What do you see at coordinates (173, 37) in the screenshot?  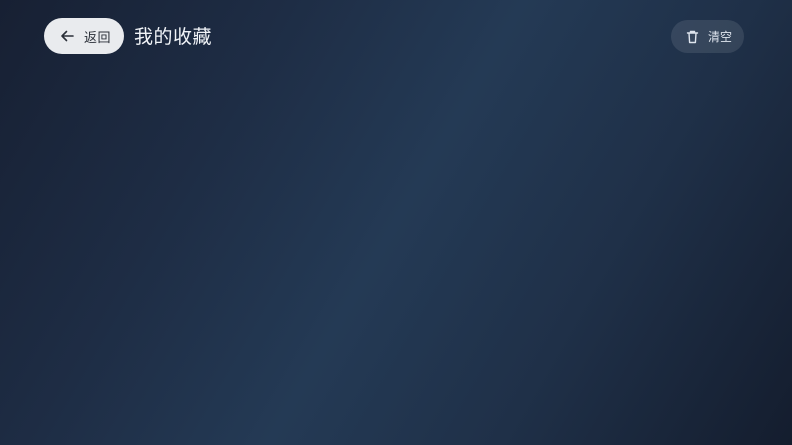 I see `page-title: 我的收藏` at bounding box center [173, 37].